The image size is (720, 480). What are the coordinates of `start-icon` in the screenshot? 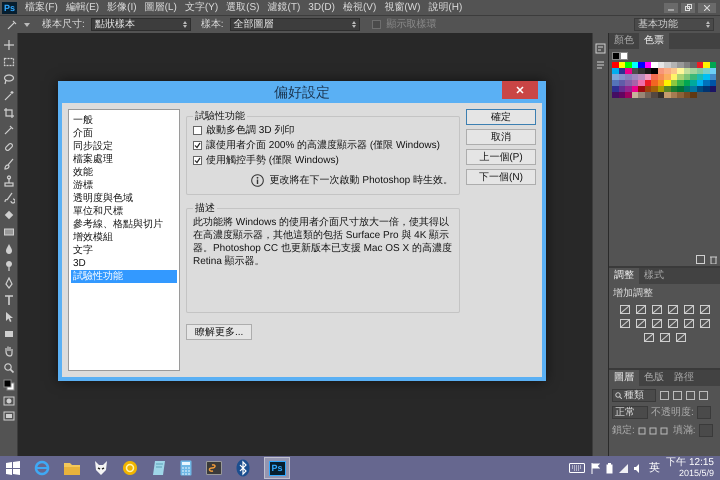 It's located at (13, 468).